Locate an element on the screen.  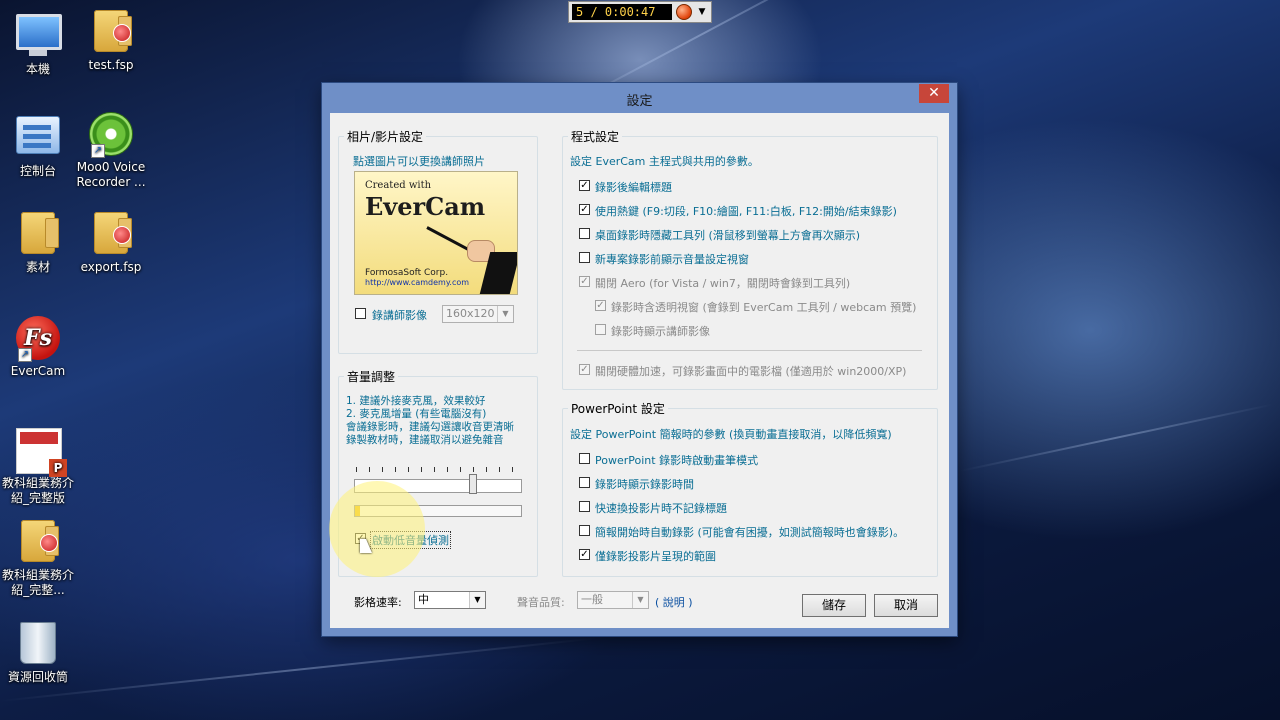
desktop-icon-label: 控制台 is located at coordinates (37, 171).